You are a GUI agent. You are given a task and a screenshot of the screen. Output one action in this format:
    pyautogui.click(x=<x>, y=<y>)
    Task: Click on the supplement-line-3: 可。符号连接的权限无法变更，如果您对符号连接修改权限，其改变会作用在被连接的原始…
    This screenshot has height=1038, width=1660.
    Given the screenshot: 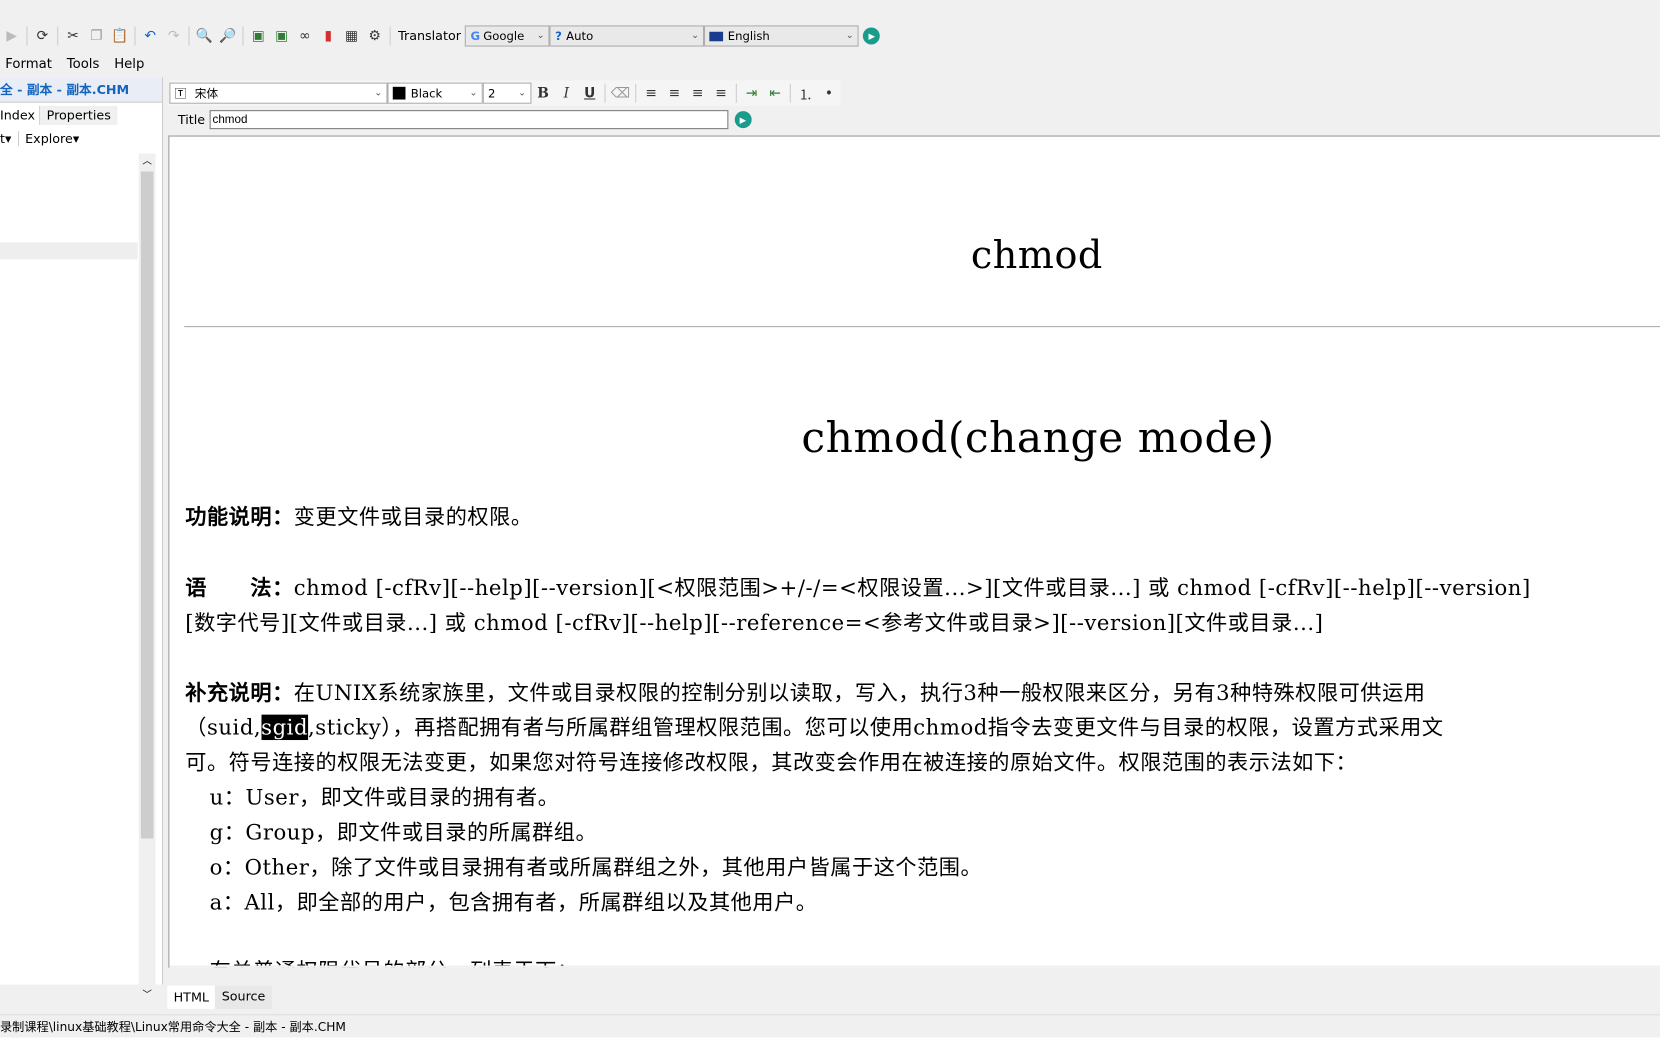 What is the action you would take?
    pyautogui.click(x=771, y=762)
    